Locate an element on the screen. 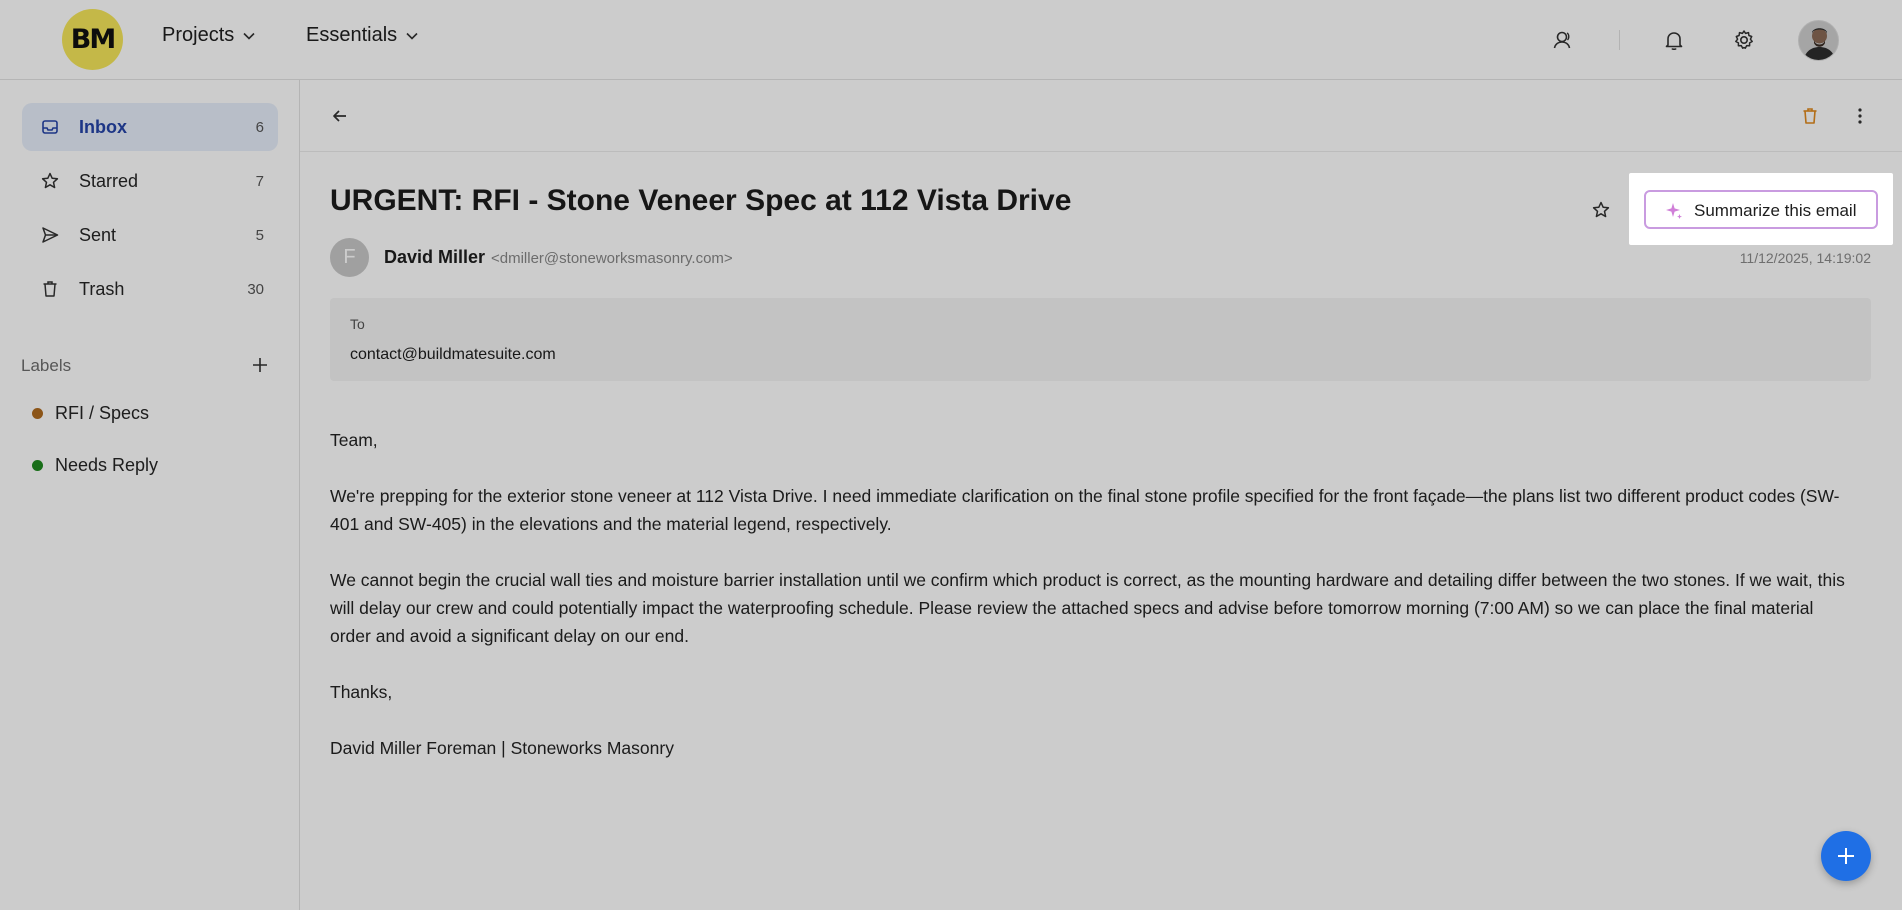 The width and height of the screenshot is (1902, 910). sidebar-item-trash: Trash 30 is located at coordinates (150, 289).